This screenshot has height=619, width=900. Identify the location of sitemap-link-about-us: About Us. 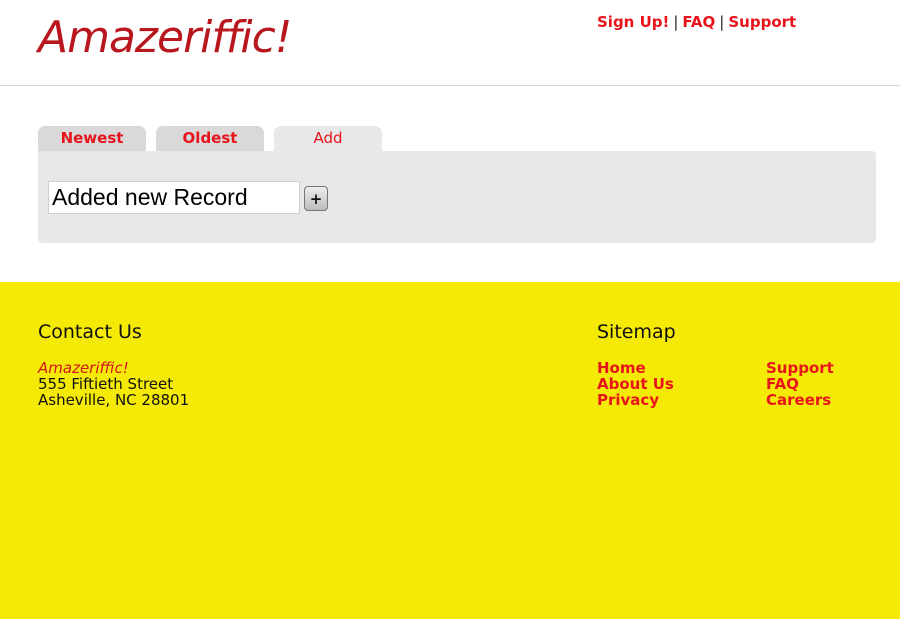
(635, 384).